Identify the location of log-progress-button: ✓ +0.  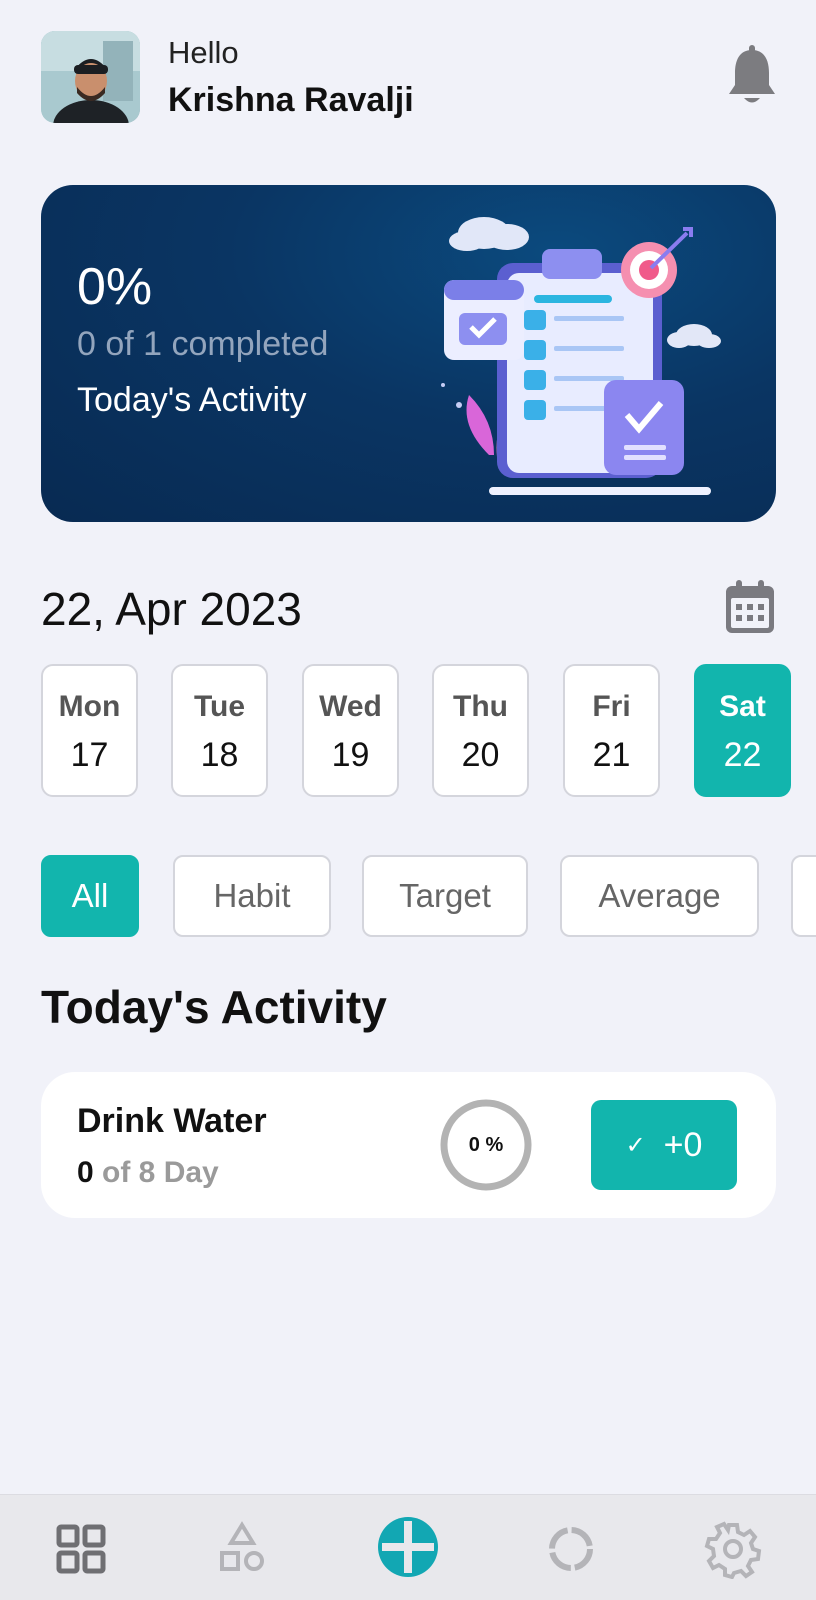
(664, 1145).